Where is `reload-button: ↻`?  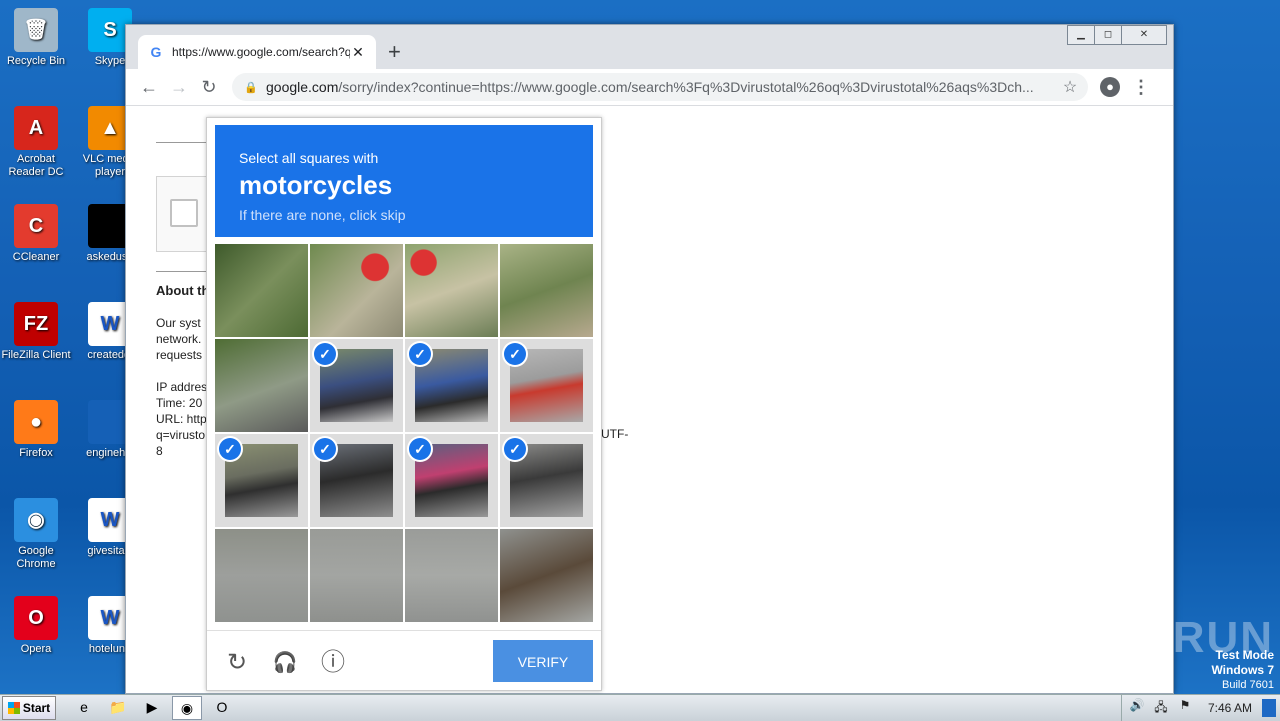 reload-button: ↻ is located at coordinates (209, 87).